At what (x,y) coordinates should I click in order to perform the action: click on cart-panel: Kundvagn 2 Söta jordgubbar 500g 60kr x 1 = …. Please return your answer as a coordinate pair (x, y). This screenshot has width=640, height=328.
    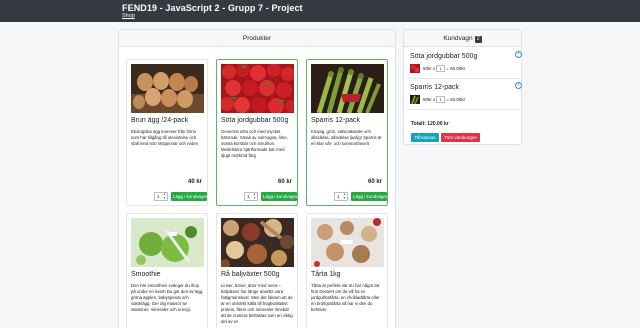
    Looking at the image, I should click on (462, 87).